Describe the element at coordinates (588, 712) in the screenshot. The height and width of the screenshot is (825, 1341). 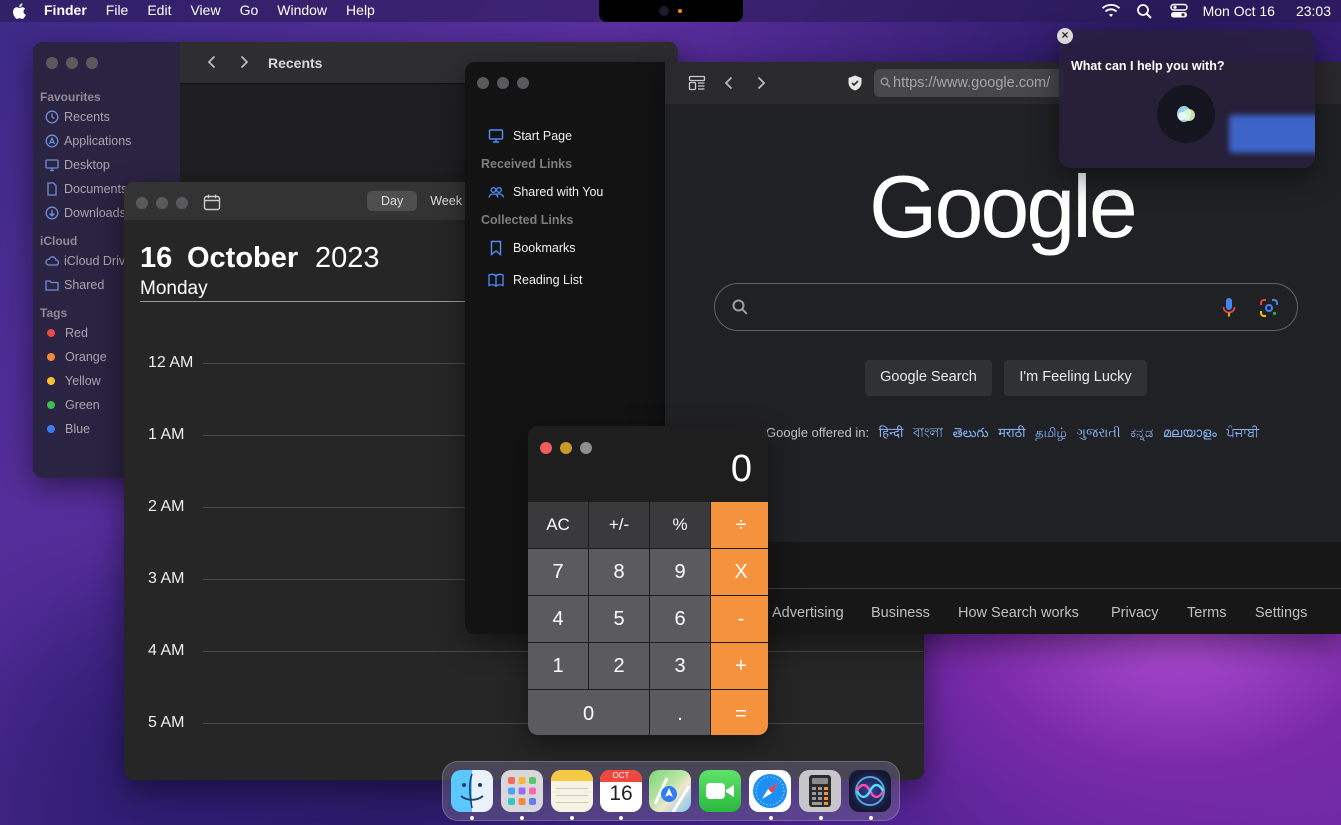
I see `key-0: 0` at that location.